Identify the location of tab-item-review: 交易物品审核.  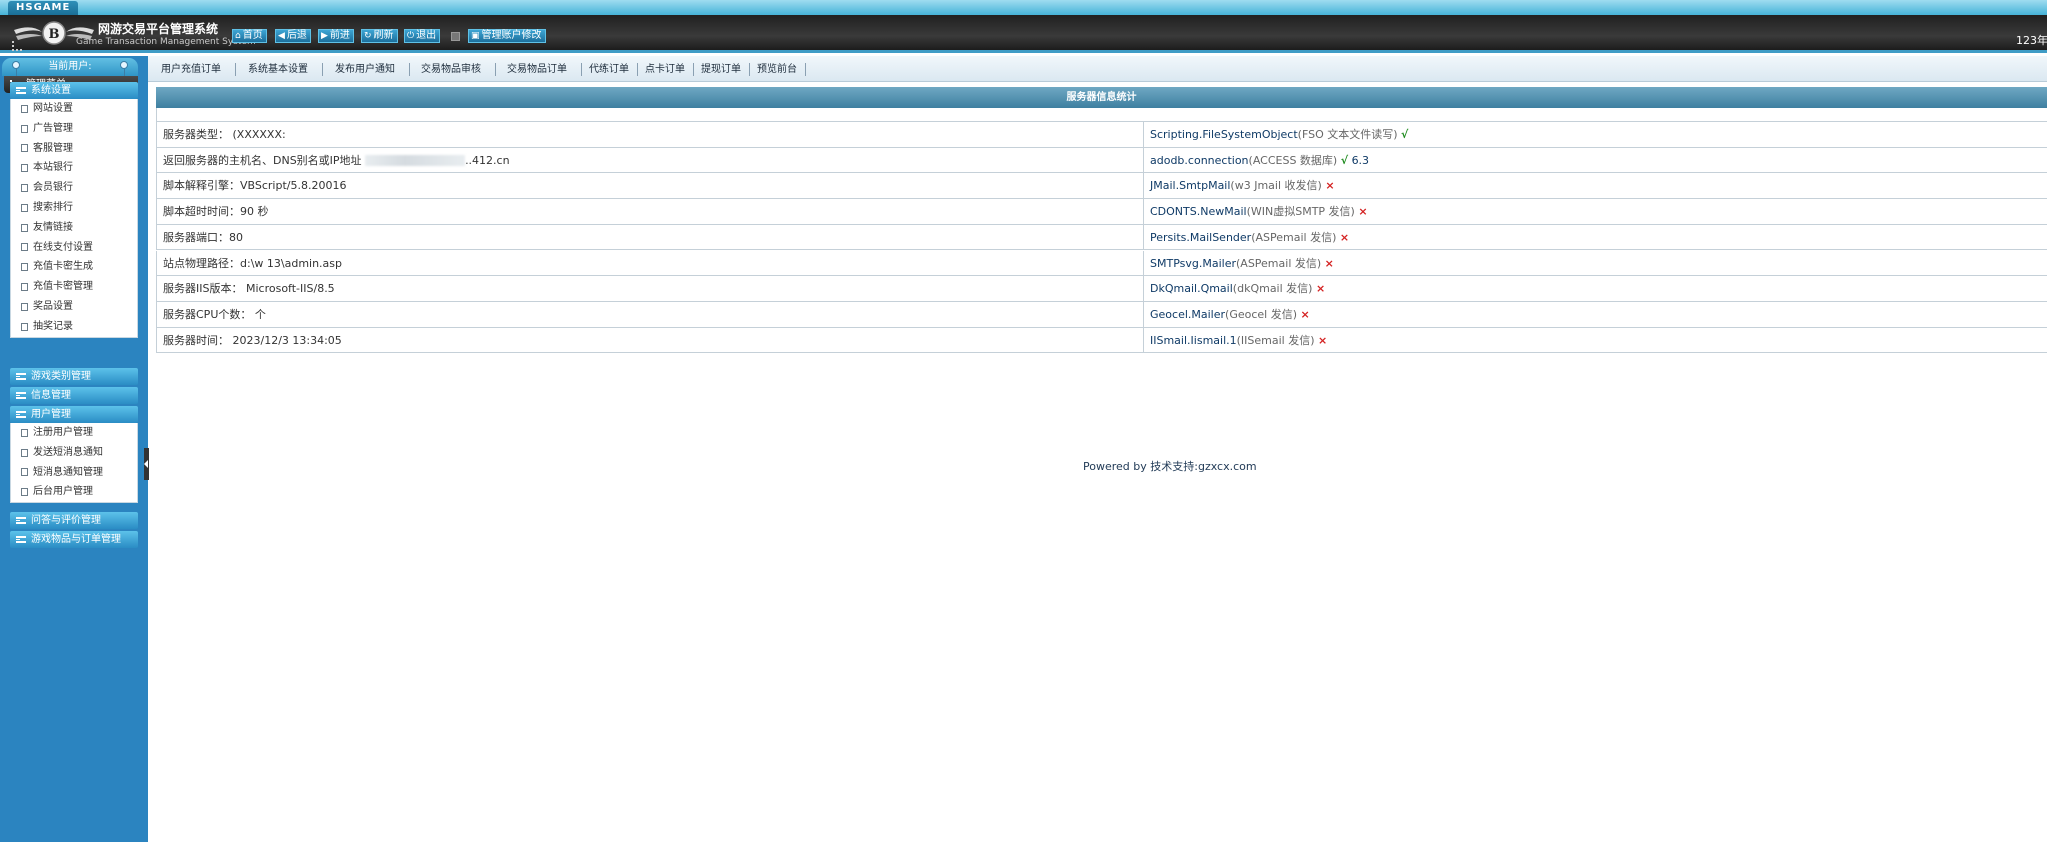
(451, 69).